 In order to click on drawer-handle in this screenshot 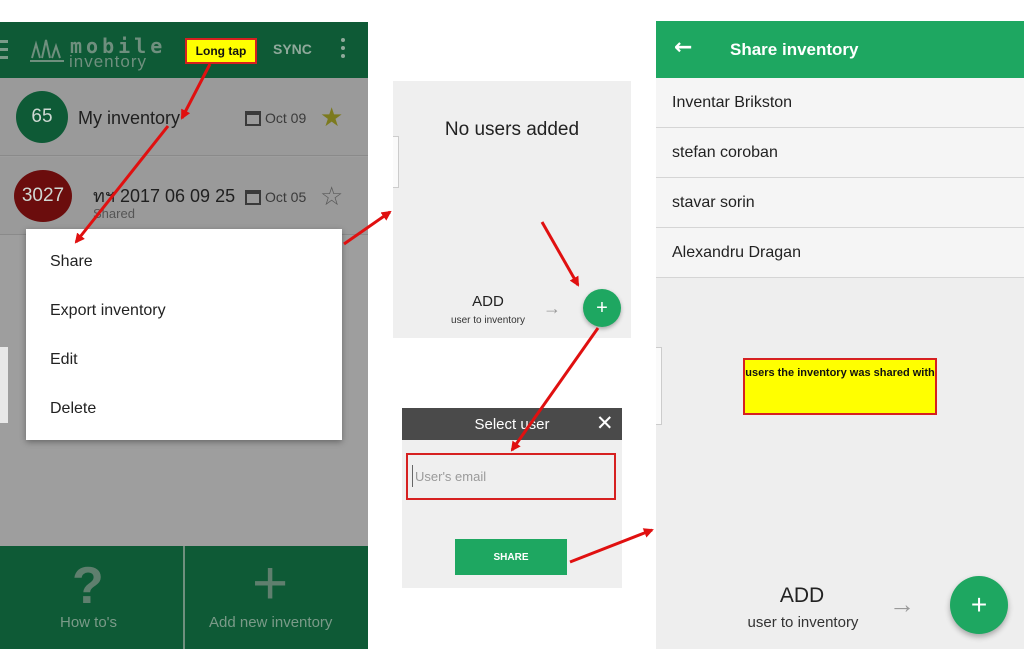, I will do `click(4, 385)`.